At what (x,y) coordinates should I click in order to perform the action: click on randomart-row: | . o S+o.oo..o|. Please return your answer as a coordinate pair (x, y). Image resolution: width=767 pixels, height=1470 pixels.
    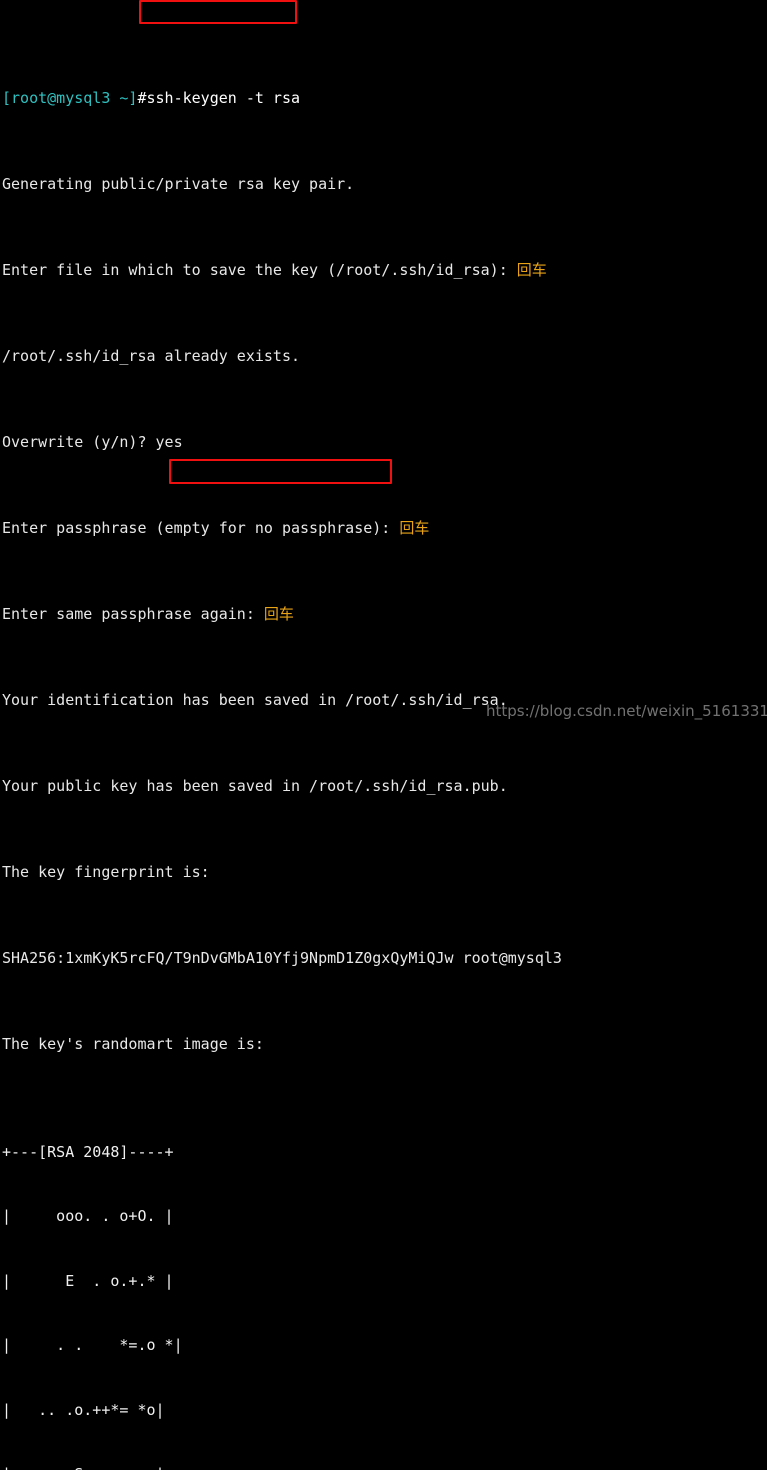
    Looking at the image, I should click on (384, 1467).